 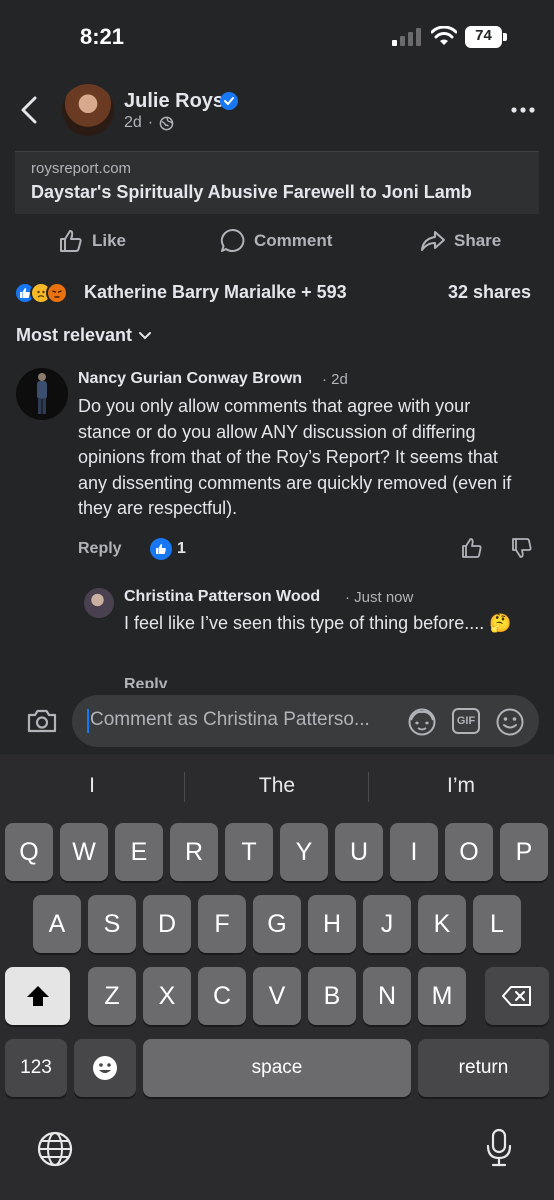 I want to click on chevron-down-icon, so click(x=145, y=335).